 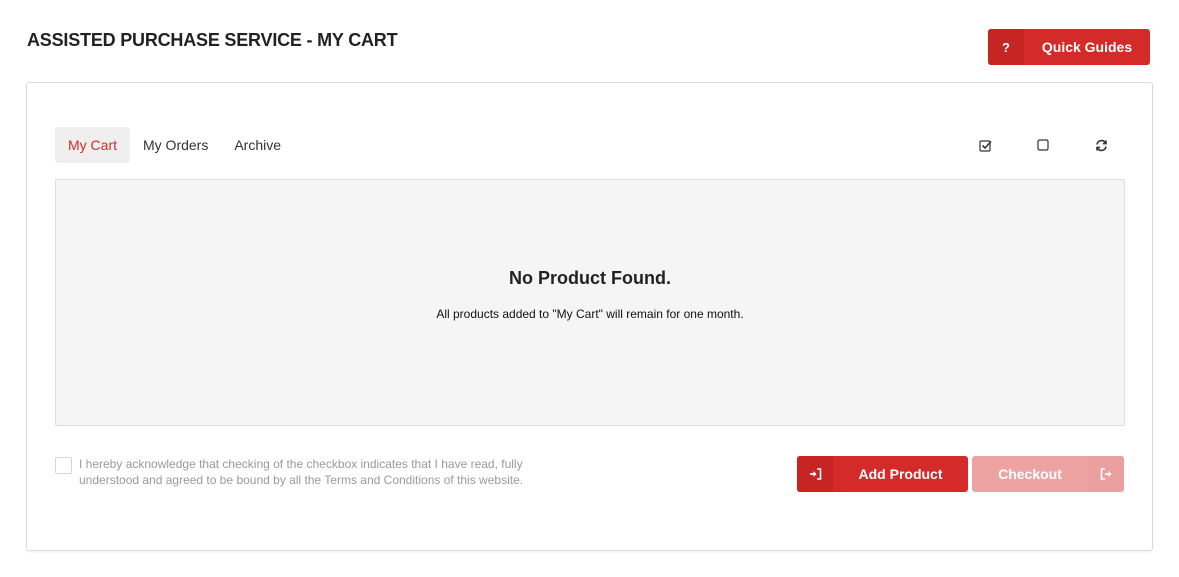 What do you see at coordinates (815, 474) in the screenshot?
I see `sign-in-icon` at bounding box center [815, 474].